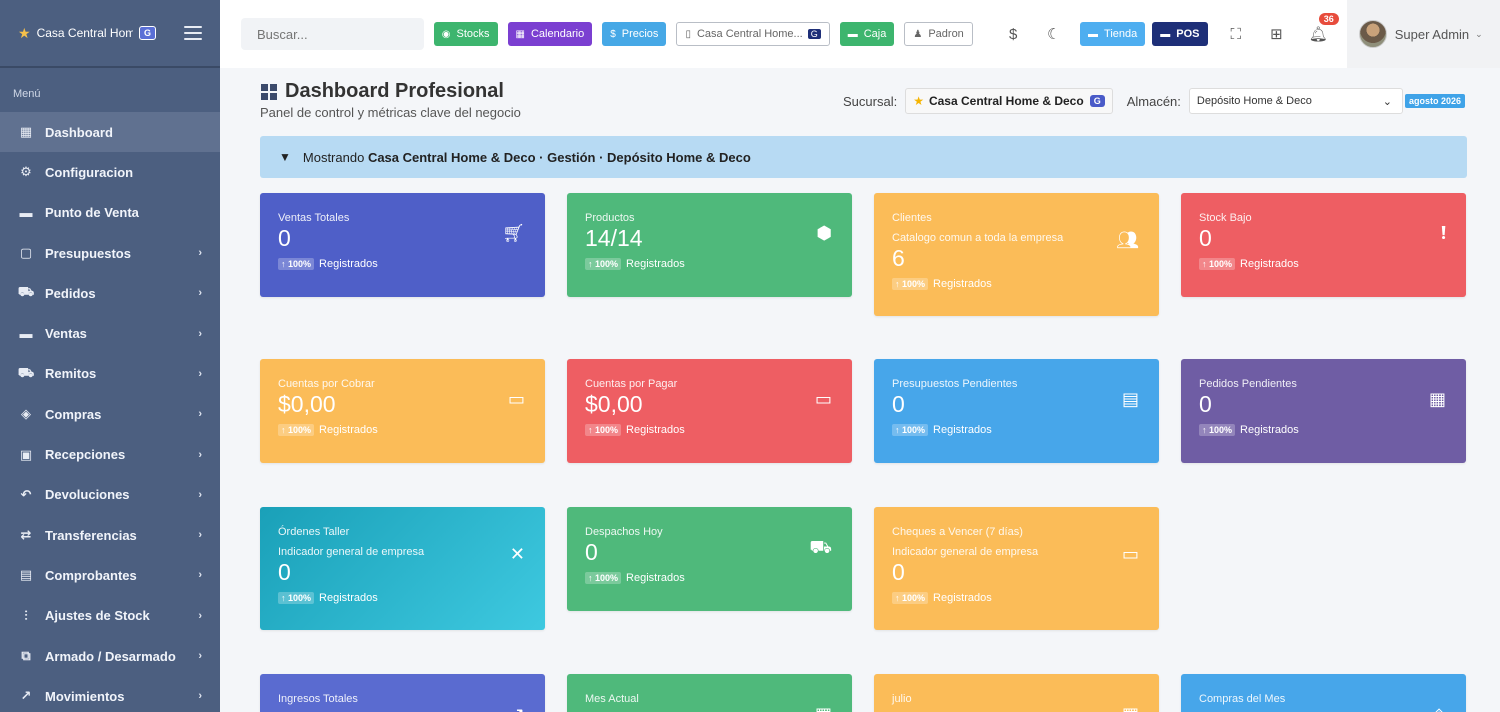 The height and width of the screenshot is (712, 1500). Describe the element at coordinates (1180, 34) in the screenshot. I see `pos-button: ▬ POS` at that location.